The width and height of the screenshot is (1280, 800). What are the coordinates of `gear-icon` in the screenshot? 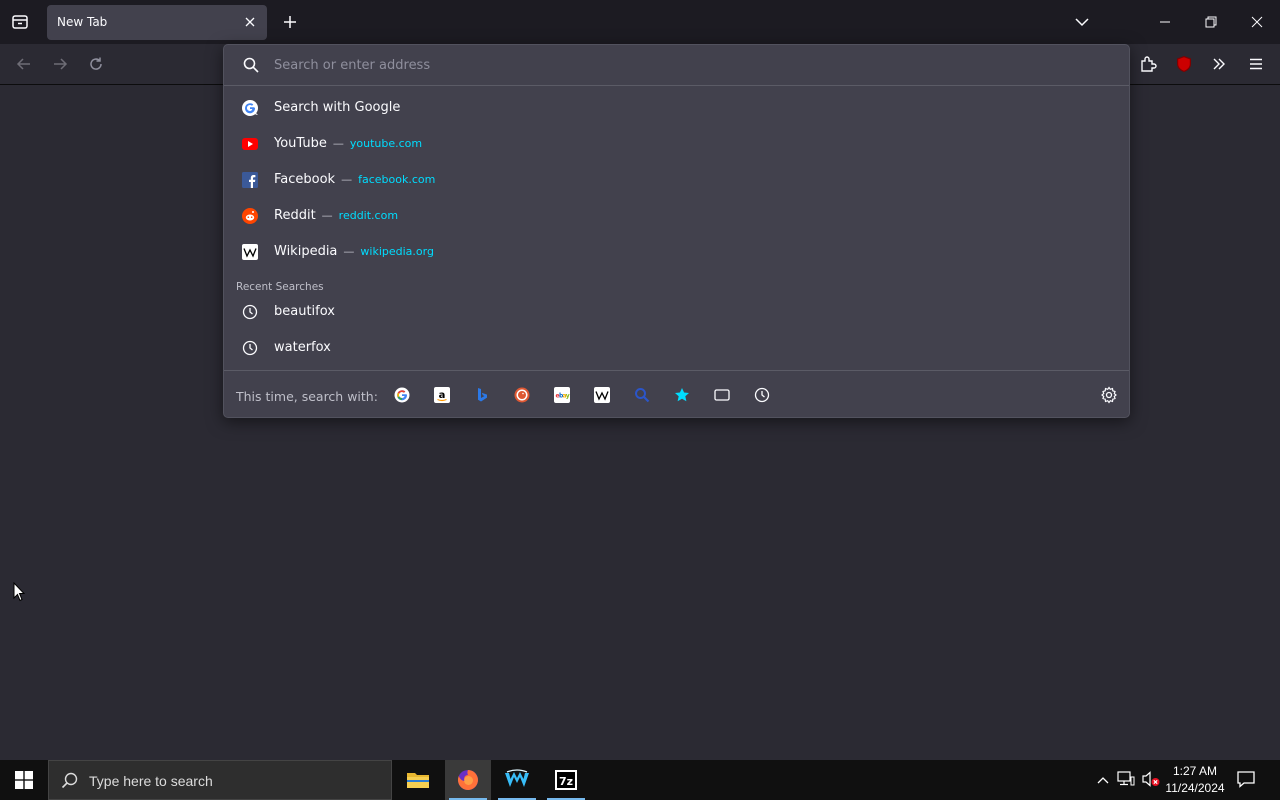 It's located at (1109, 395).